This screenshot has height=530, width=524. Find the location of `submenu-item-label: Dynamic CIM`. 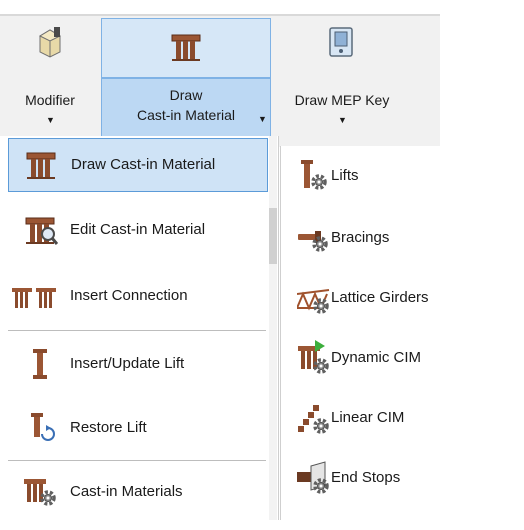

submenu-item-label: Dynamic CIM is located at coordinates (376, 357).